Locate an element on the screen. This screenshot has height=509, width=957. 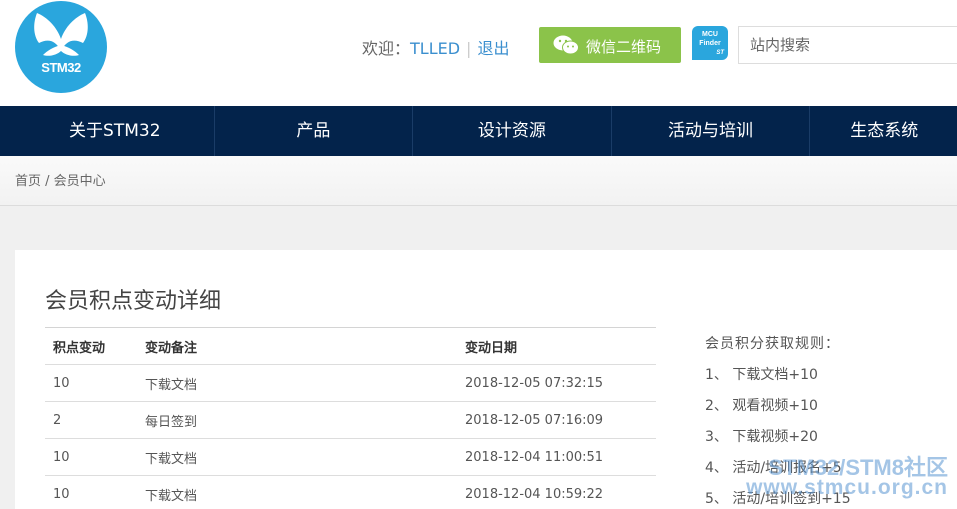
table-row: 10 下载文档 2018-12-05 07:32:15 is located at coordinates (350, 383).